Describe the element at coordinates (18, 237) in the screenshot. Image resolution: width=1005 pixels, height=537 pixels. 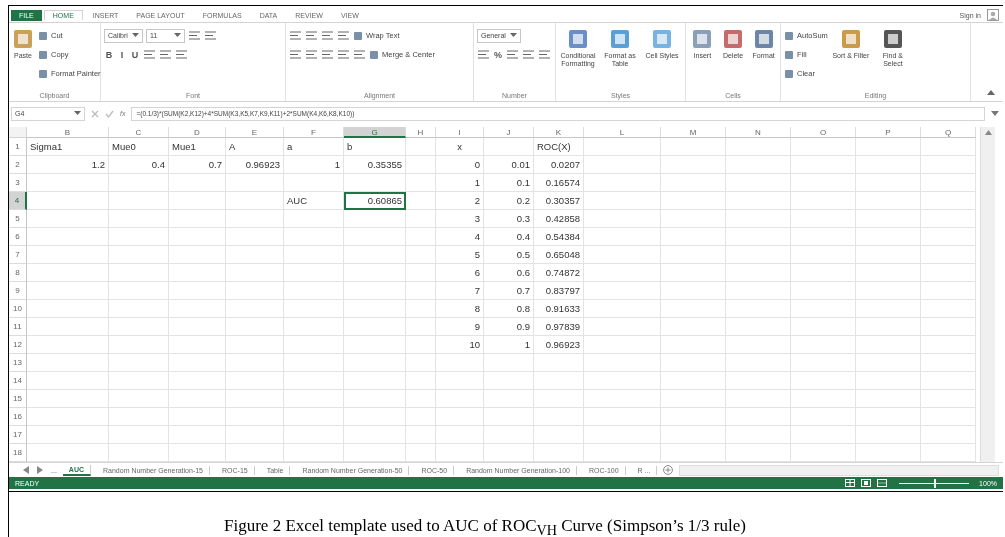
I see `row-header: 6` at that location.